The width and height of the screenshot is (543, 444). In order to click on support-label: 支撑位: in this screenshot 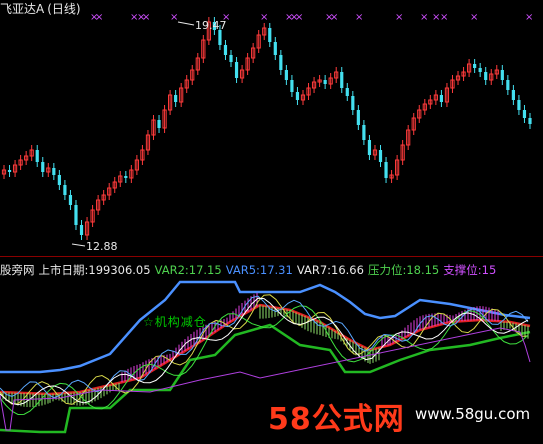, I will do `click(462, 270)`.